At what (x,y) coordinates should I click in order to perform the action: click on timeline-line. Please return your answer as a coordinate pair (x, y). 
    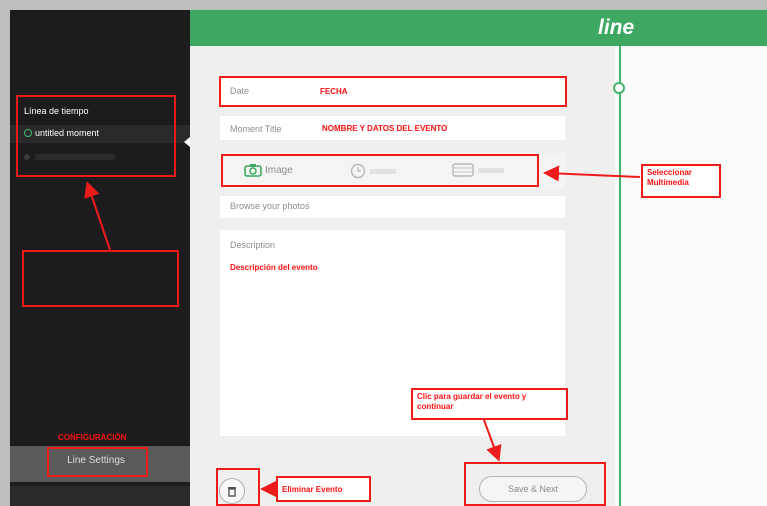
    Looking at the image, I should click on (620, 276).